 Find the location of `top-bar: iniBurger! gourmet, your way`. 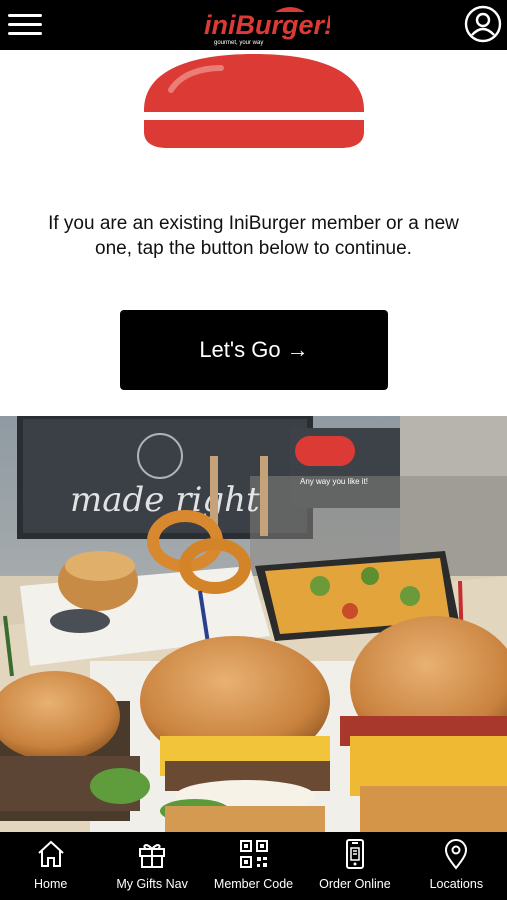

top-bar: iniBurger! gourmet, your way is located at coordinates (253, 25).